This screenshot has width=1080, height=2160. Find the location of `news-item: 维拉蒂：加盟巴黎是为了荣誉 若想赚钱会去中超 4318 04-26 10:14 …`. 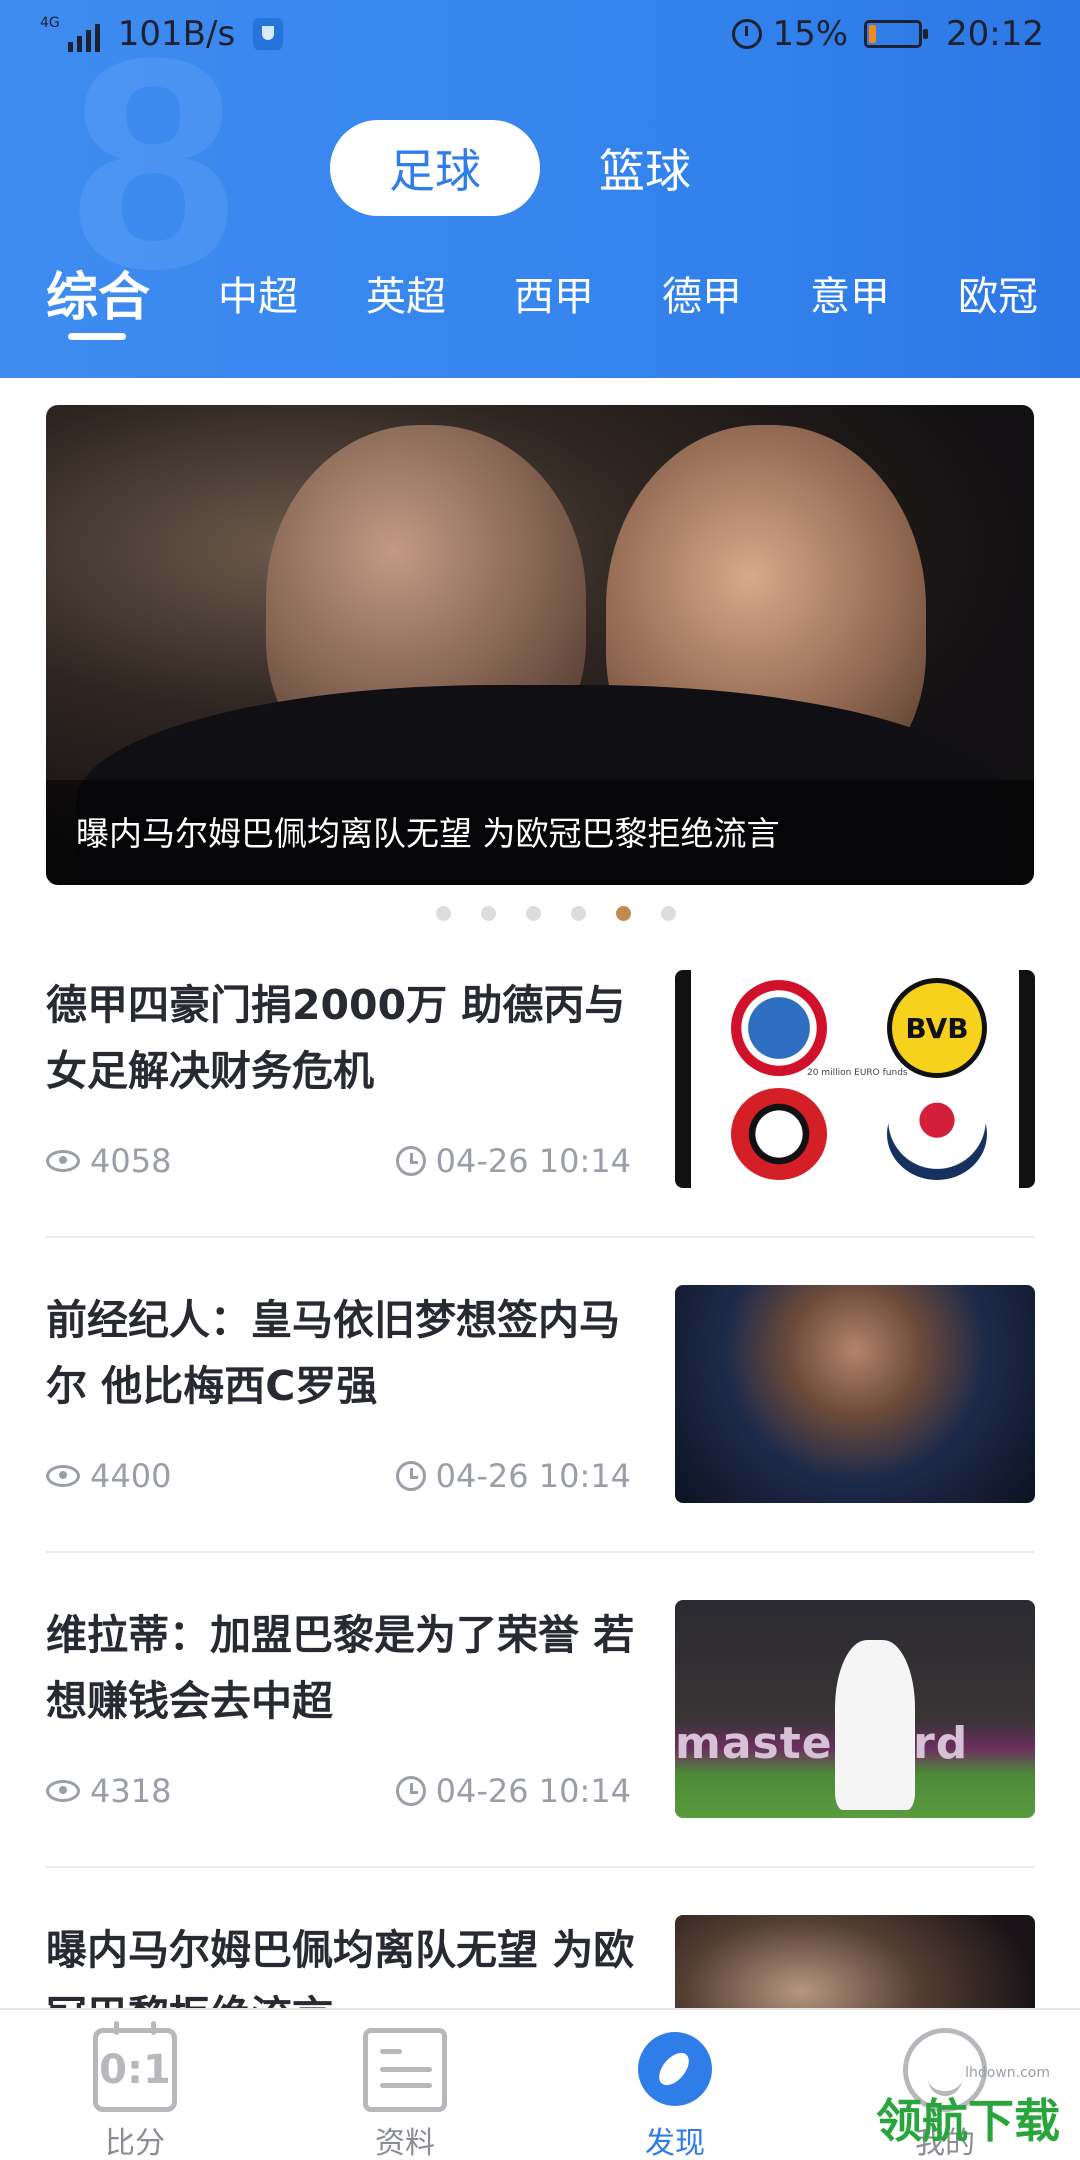

news-item: 维拉蒂：加盟巴黎是为了荣誉 若想赚钱会去中超 4318 04-26 10:14 … is located at coordinates (540, 1720).